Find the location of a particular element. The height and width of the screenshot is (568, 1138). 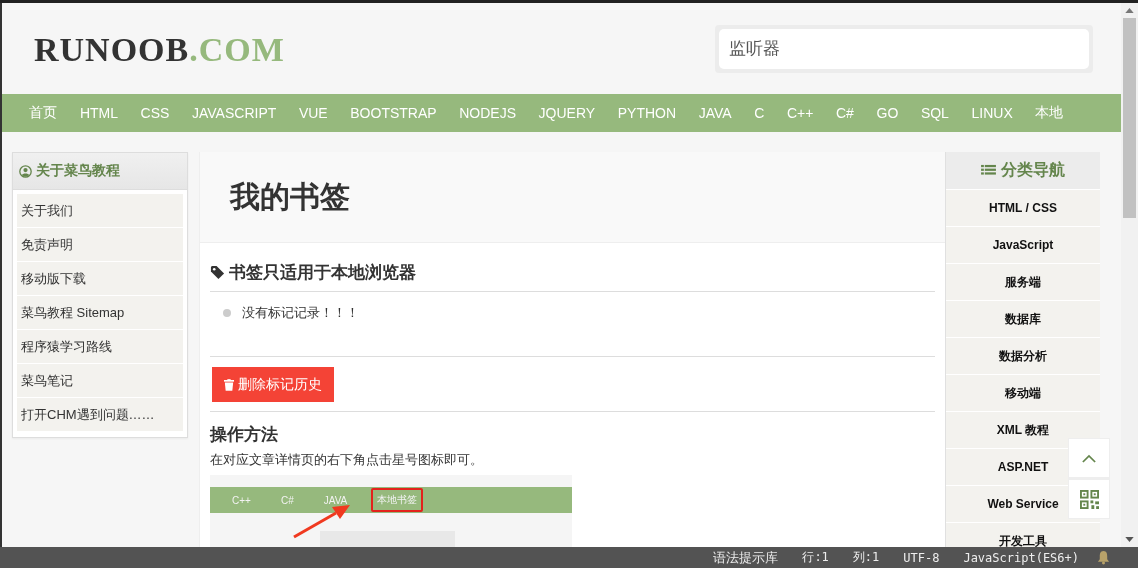

category-link: 数据分析 is located at coordinates (1023, 356).